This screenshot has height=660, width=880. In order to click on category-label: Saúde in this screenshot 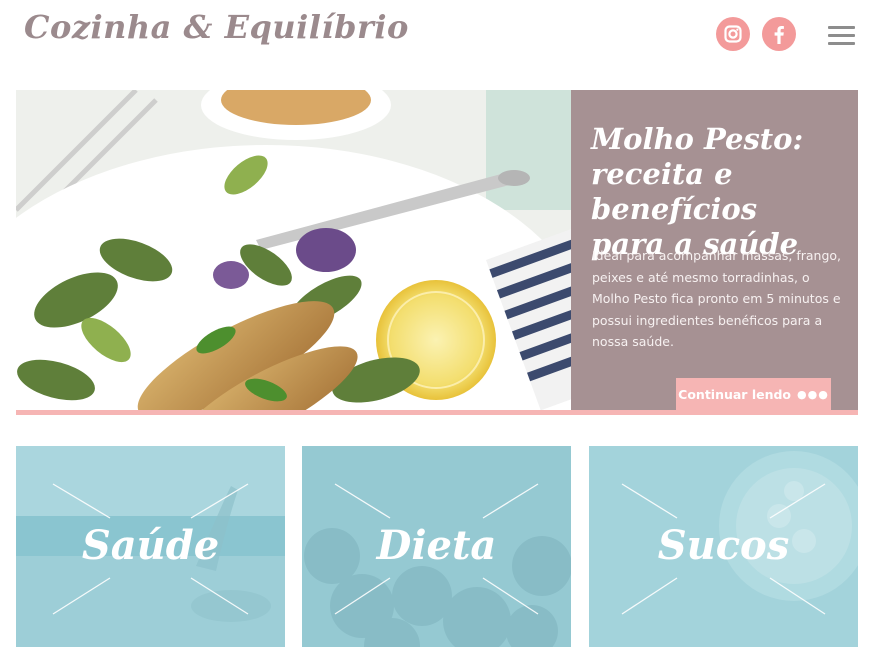, I will do `click(150, 545)`.